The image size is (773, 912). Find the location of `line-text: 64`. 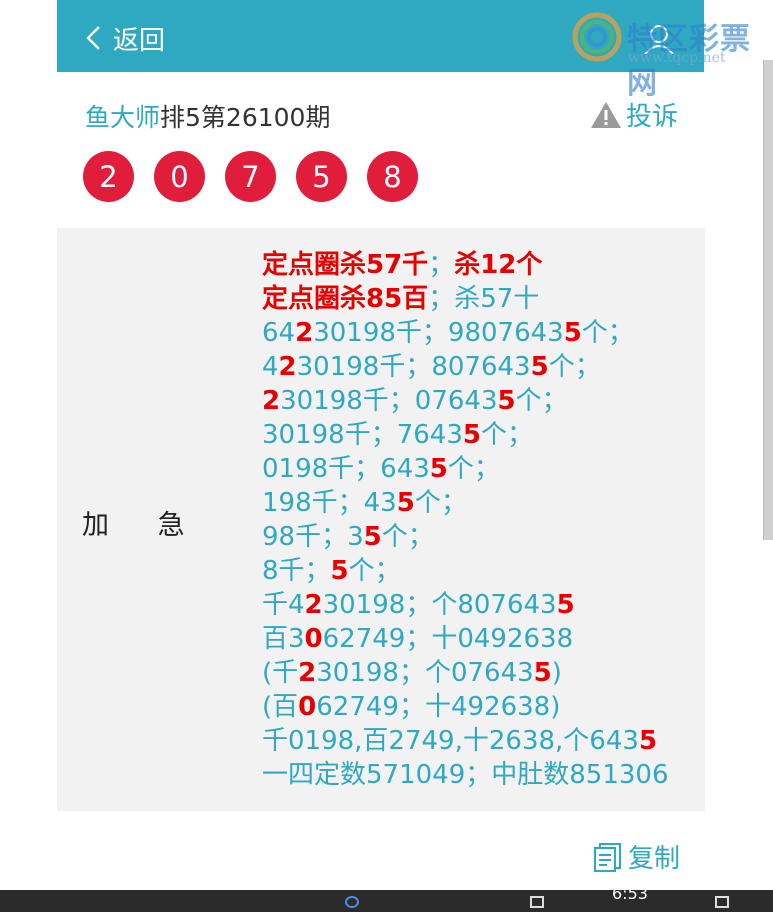

line-text: 64 is located at coordinates (279, 333).